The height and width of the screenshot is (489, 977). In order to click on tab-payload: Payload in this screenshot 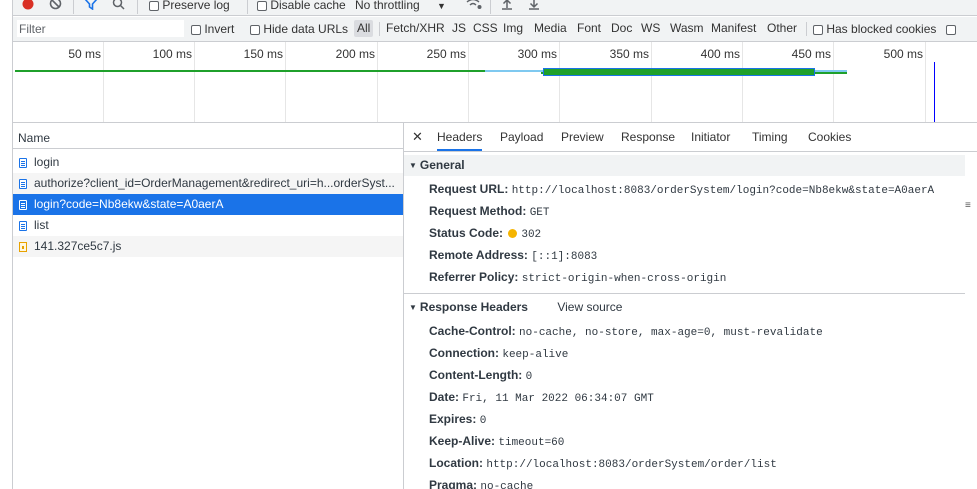, I will do `click(521, 137)`.